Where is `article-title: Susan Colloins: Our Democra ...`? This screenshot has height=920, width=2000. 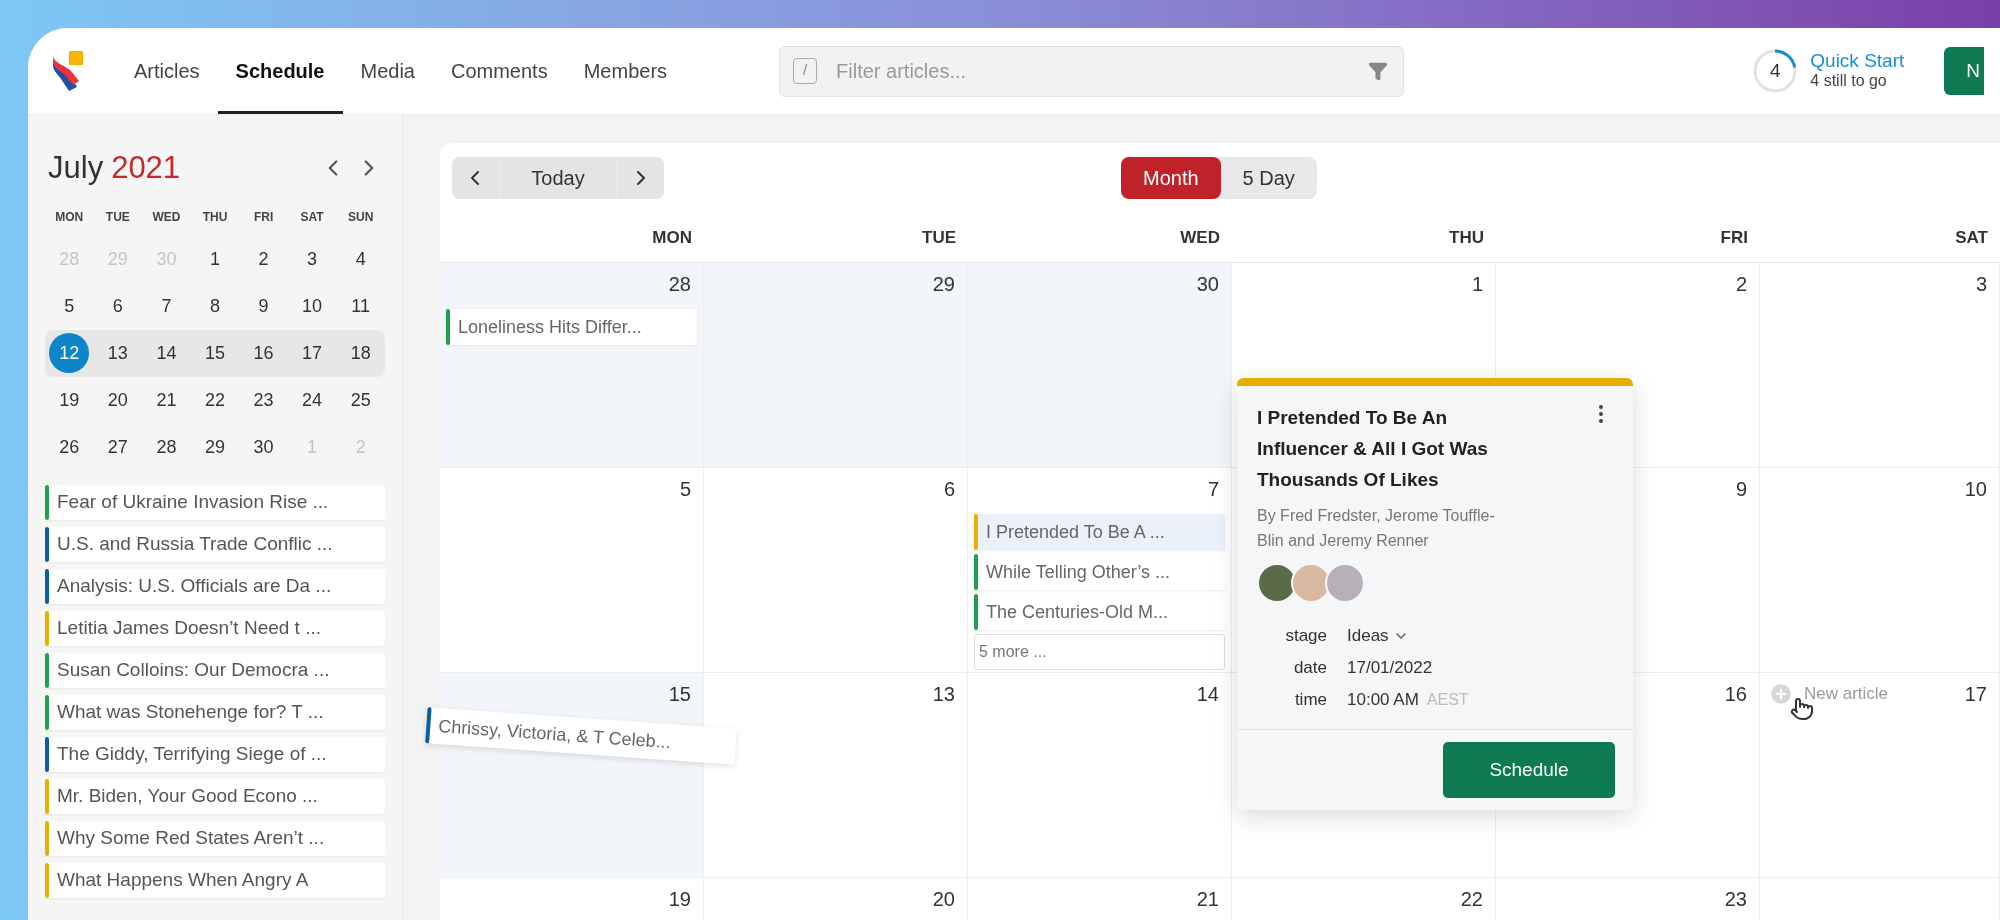
article-title: Susan Colloins: Our Democra ... is located at coordinates (193, 669).